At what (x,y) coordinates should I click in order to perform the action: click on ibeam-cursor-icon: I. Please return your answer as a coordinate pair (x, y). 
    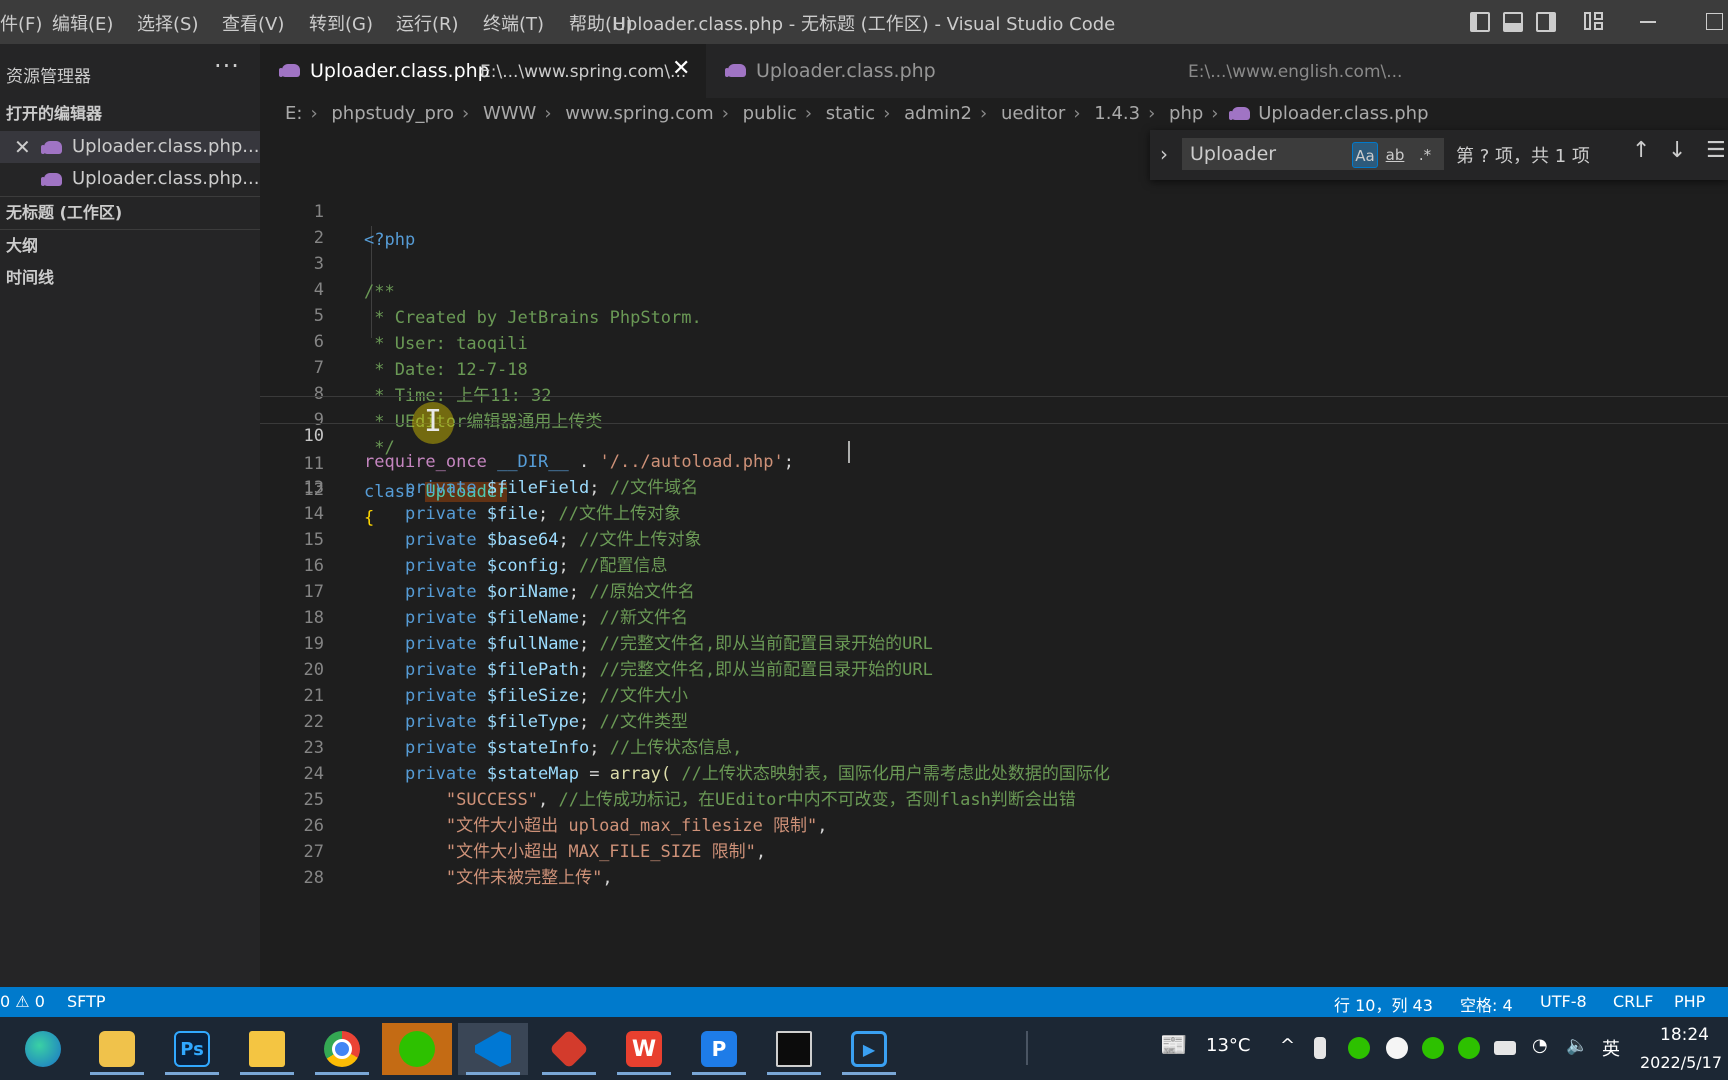
    Looking at the image, I should click on (433, 421).